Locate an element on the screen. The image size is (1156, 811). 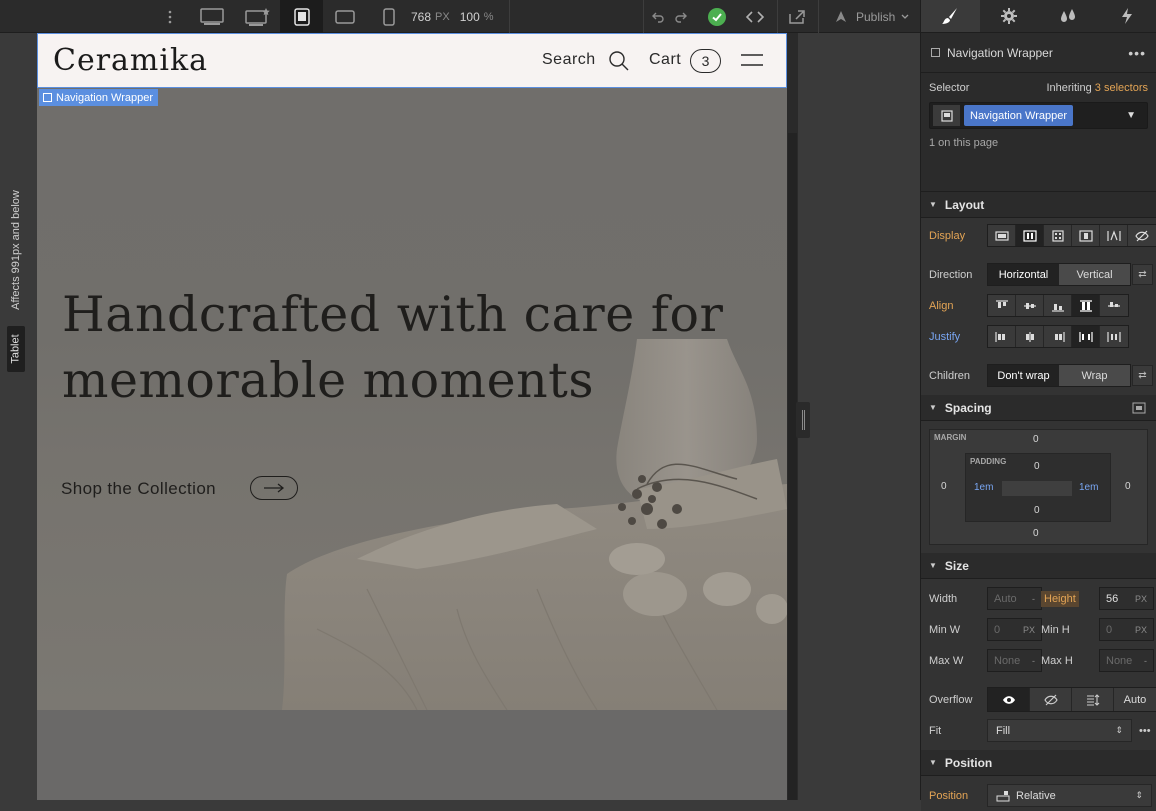
lightning-icon is located at coordinates (1126, 16).